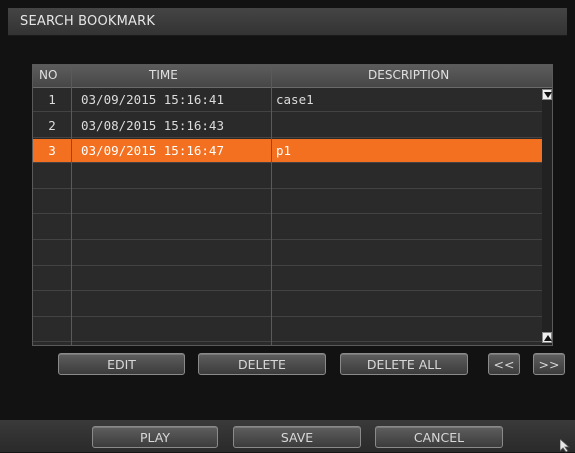 The width and height of the screenshot is (575, 453). I want to click on delete-button: DELETE, so click(262, 364).